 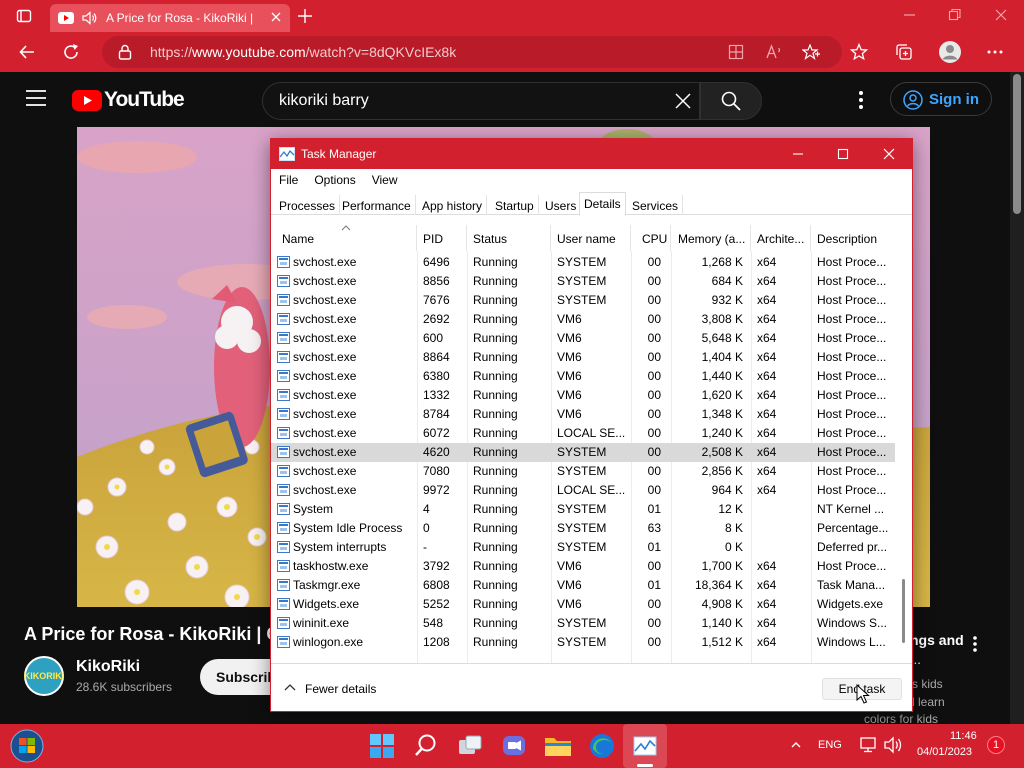 What do you see at coordinates (941, 99) in the screenshot?
I see `sign-in-button: Sign in` at bounding box center [941, 99].